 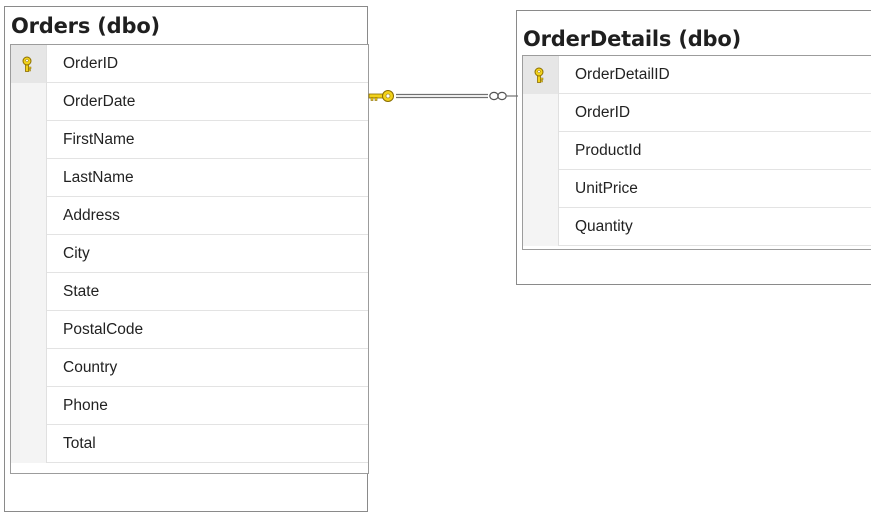 I want to click on column-row: PostalCode, so click(x=189, y=330).